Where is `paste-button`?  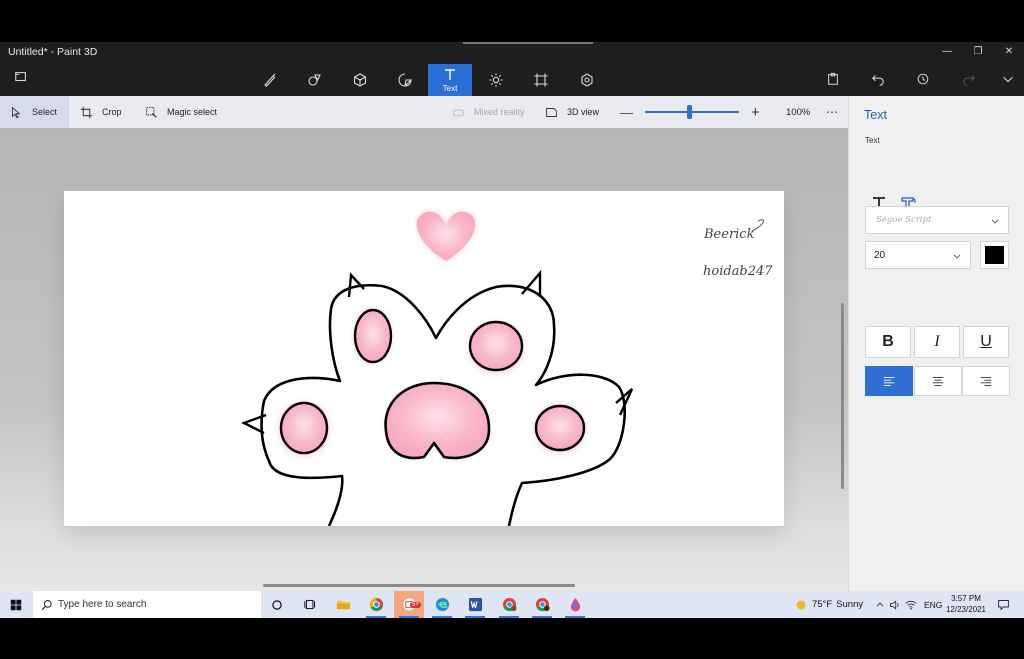 paste-button is located at coordinates (833, 79).